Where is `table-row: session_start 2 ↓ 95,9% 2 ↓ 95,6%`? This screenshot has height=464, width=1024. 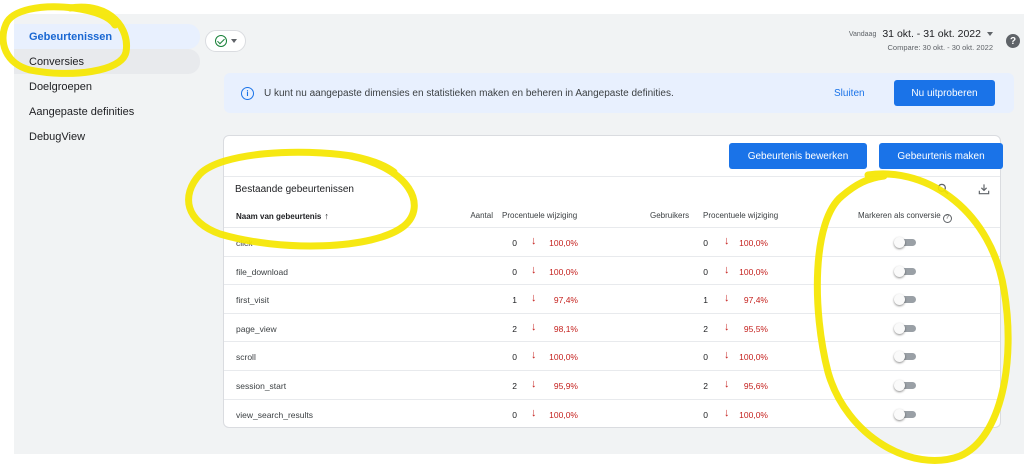
table-row: session_start 2 ↓ 95,9% 2 ↓ 95,6% is located at coordinates (612, 385).